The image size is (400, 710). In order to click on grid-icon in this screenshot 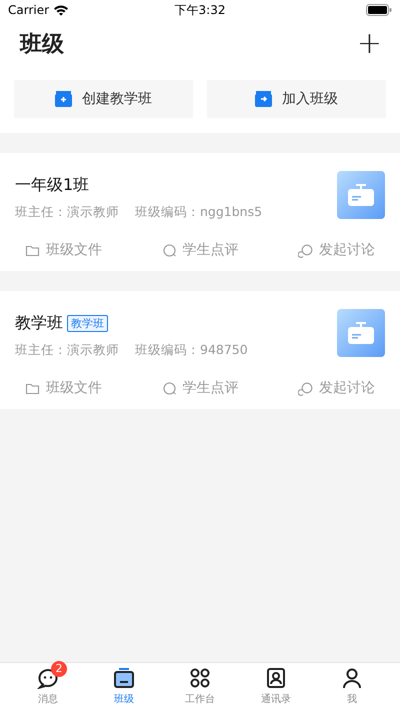, I will do `click(200, 678)`.